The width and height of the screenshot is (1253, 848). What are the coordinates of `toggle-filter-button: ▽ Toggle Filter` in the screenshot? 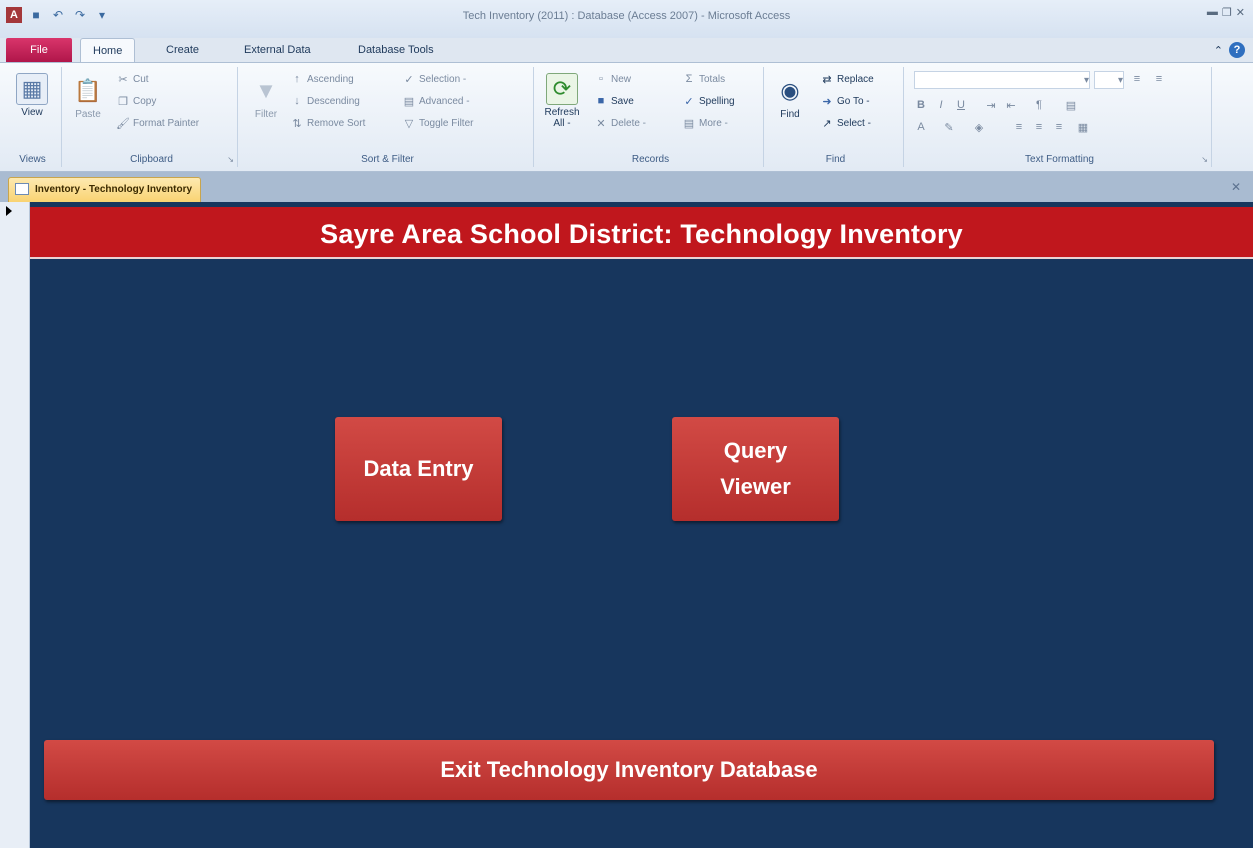 It's located at (438, 123).